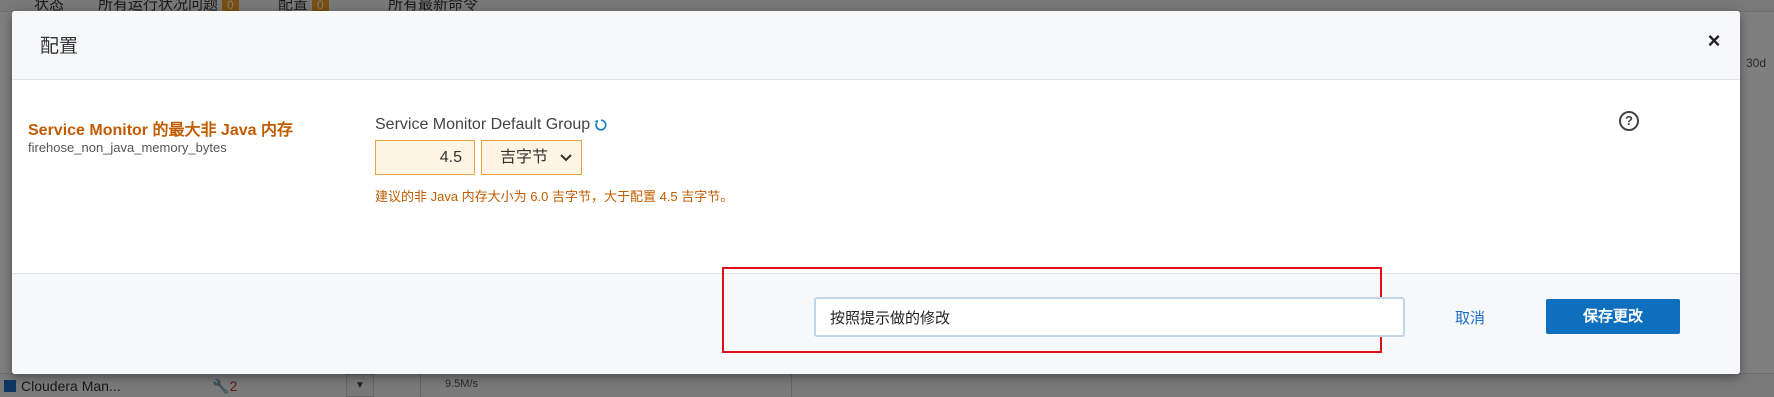  What do you see at coordinates (1613, 316) in the screenshot?
I see `save-changes-button: 保存更改` at bounding box center [1613, 316].